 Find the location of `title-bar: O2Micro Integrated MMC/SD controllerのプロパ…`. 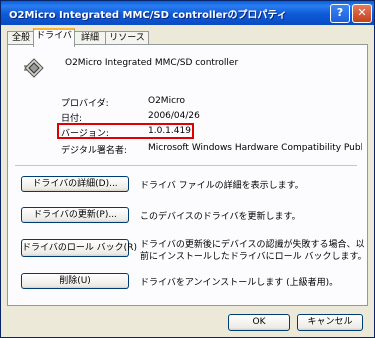

title-bar: O2Micro Integrated MMC/SD controllerのプロパ… is located at coordinates (187, 13).